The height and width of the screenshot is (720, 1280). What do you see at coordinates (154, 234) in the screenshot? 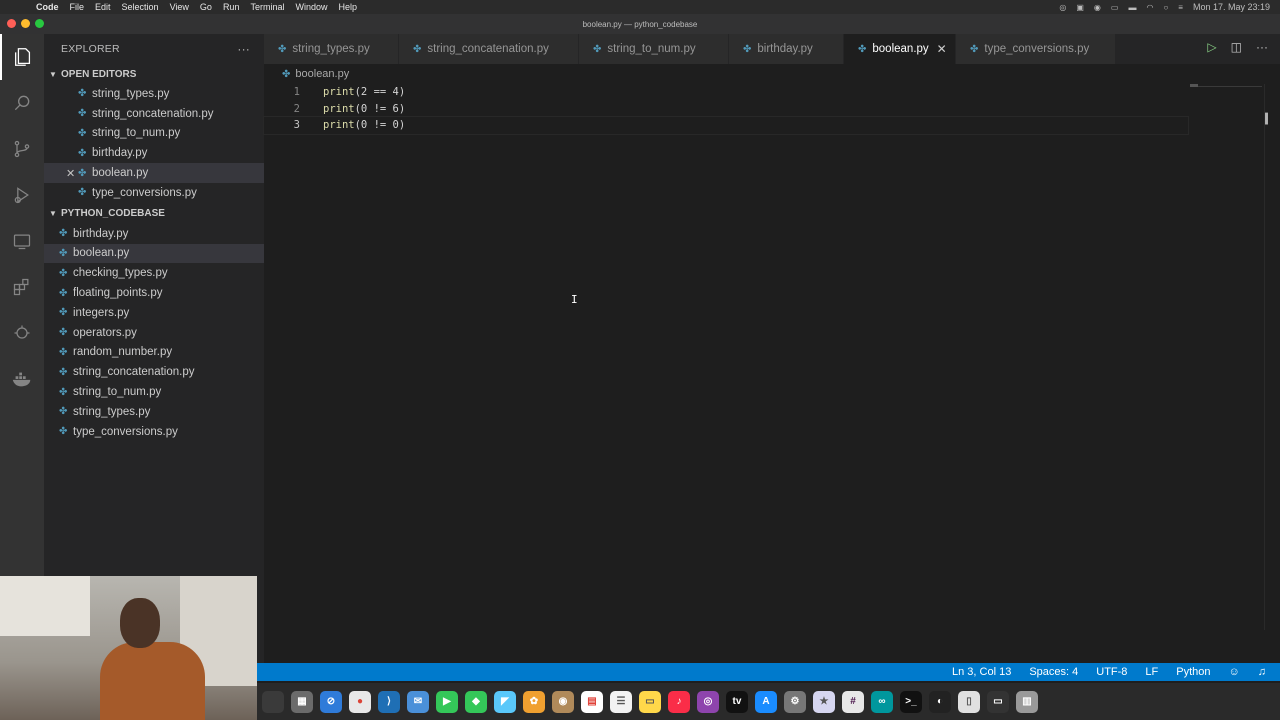
I see `file-item: ✤ birthday.py` at bounding box center [154, 234].